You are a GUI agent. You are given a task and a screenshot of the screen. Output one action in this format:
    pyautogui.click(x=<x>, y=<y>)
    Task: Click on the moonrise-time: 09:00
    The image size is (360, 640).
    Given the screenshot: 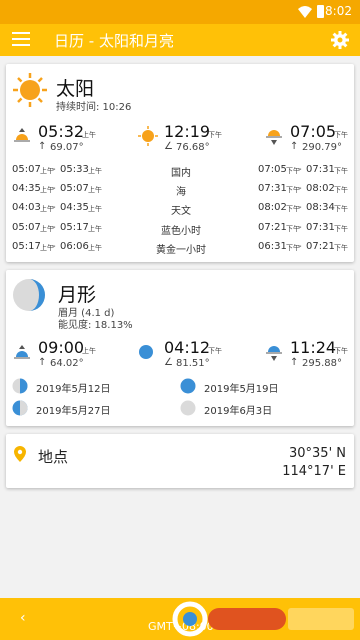 What is the action you would take?
    pyautogui.click(x=61, y=347)
    